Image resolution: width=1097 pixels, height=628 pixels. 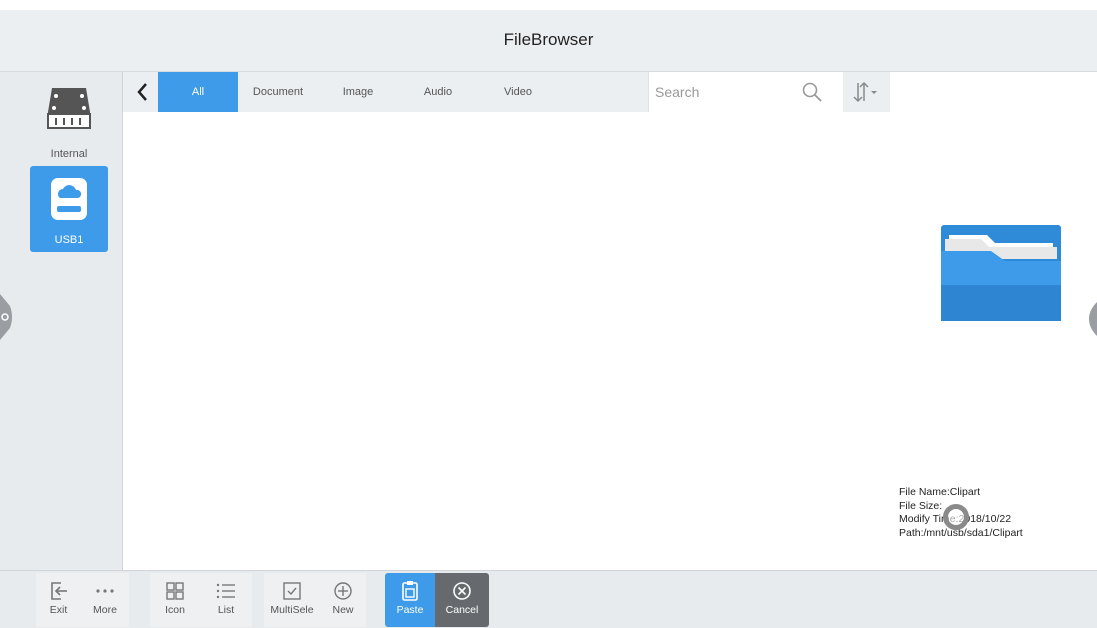 What do you see at coordinates (61, 321) in the screenshot?
I see `storage-sidebar: Internal USB1` at bounding box center [61, 321].